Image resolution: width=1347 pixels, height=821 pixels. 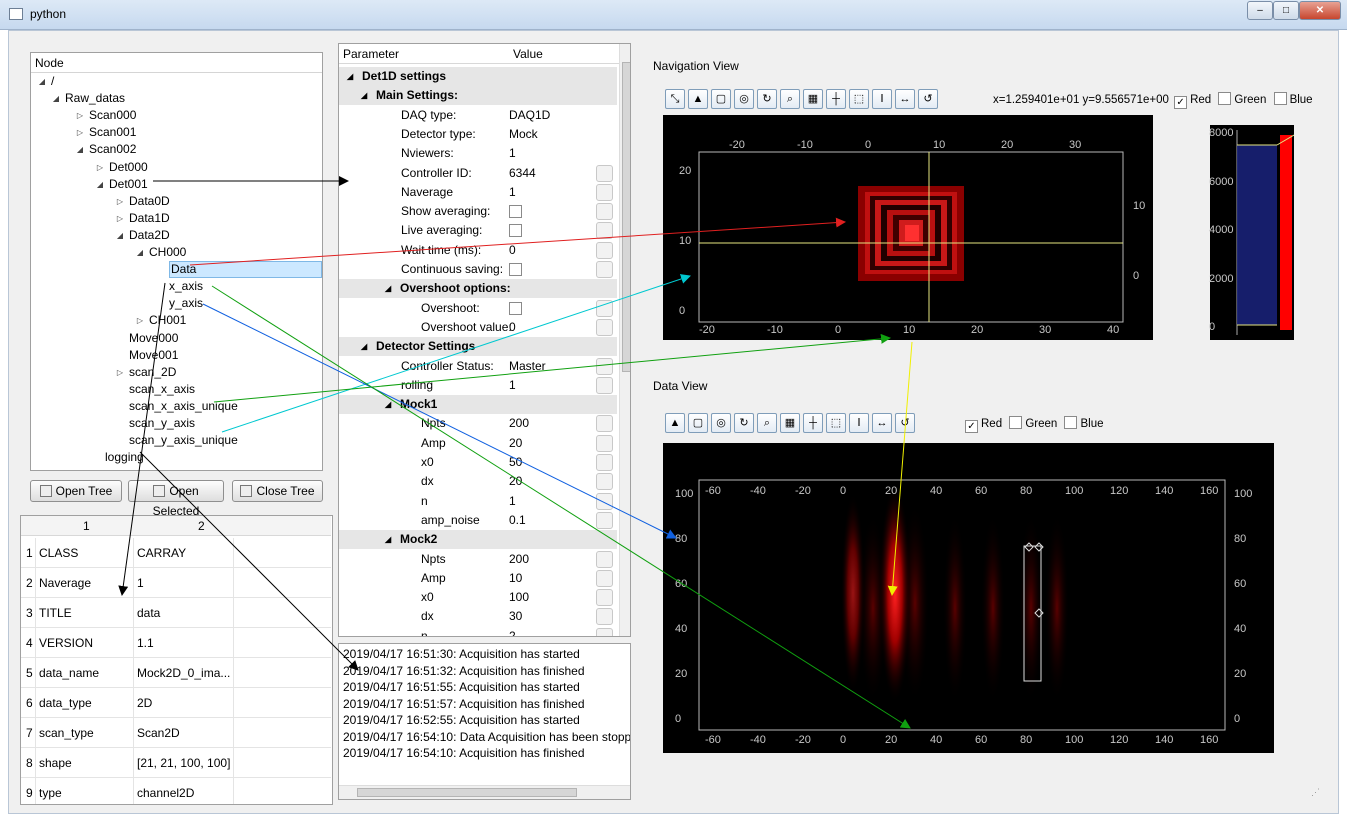 What do you see at coordinates (478, 481) in the screenshot?
I see `param-row: dx 20` at bounding box center [478, 481].